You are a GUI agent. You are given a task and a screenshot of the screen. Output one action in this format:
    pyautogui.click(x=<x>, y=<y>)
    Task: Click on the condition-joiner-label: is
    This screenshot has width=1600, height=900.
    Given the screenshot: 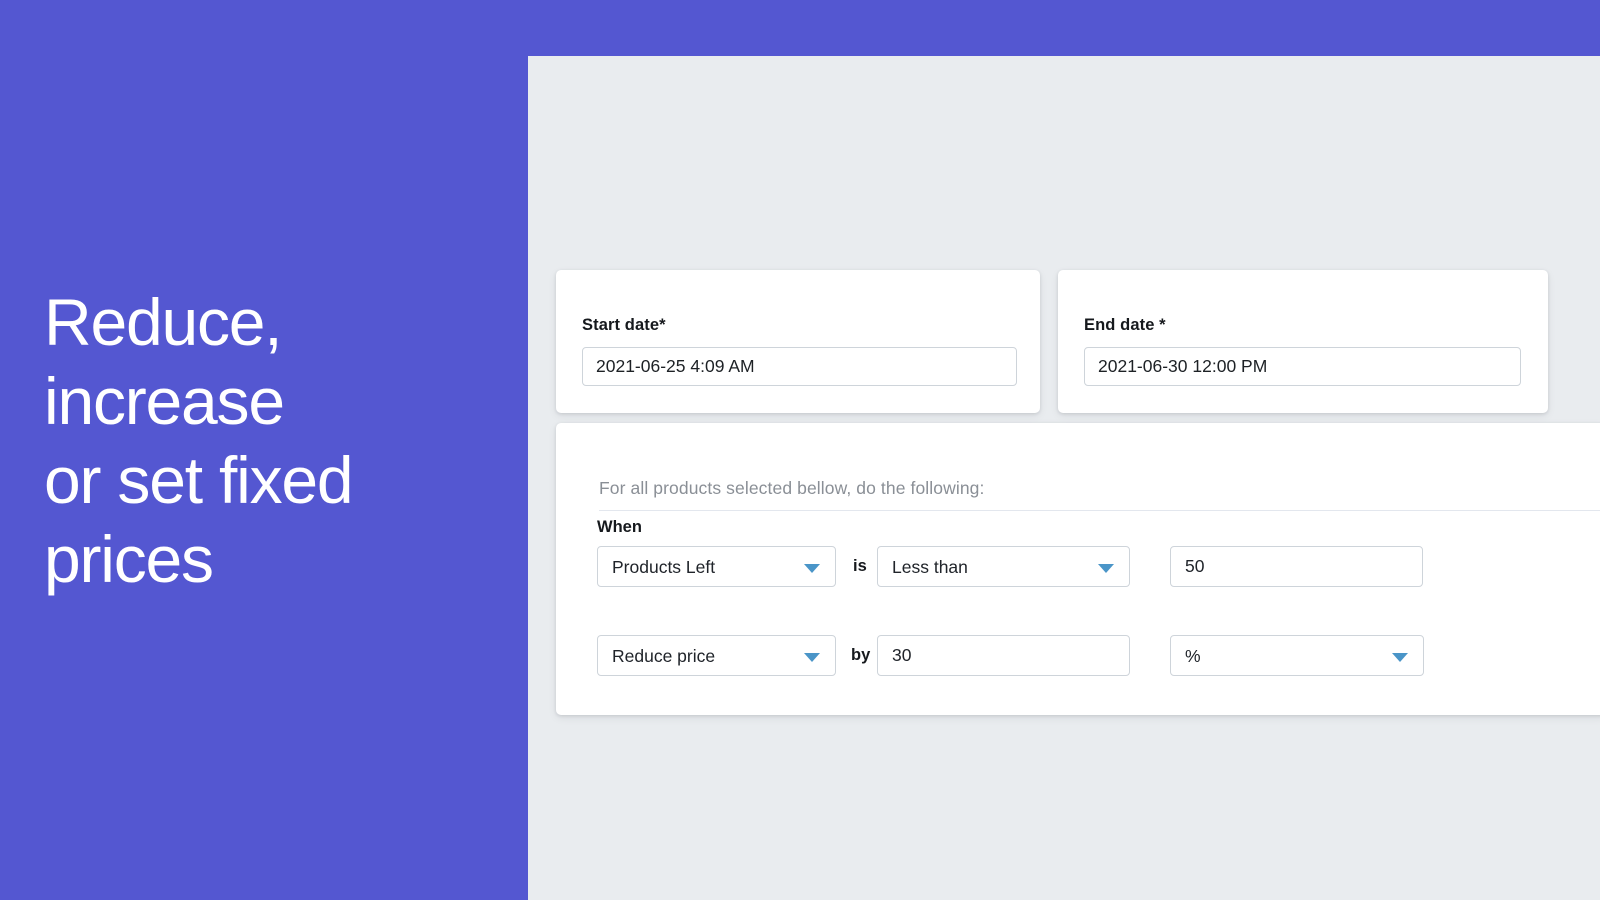 What is the action you would take?
    pyautogui.click(x=860, y=566)
    